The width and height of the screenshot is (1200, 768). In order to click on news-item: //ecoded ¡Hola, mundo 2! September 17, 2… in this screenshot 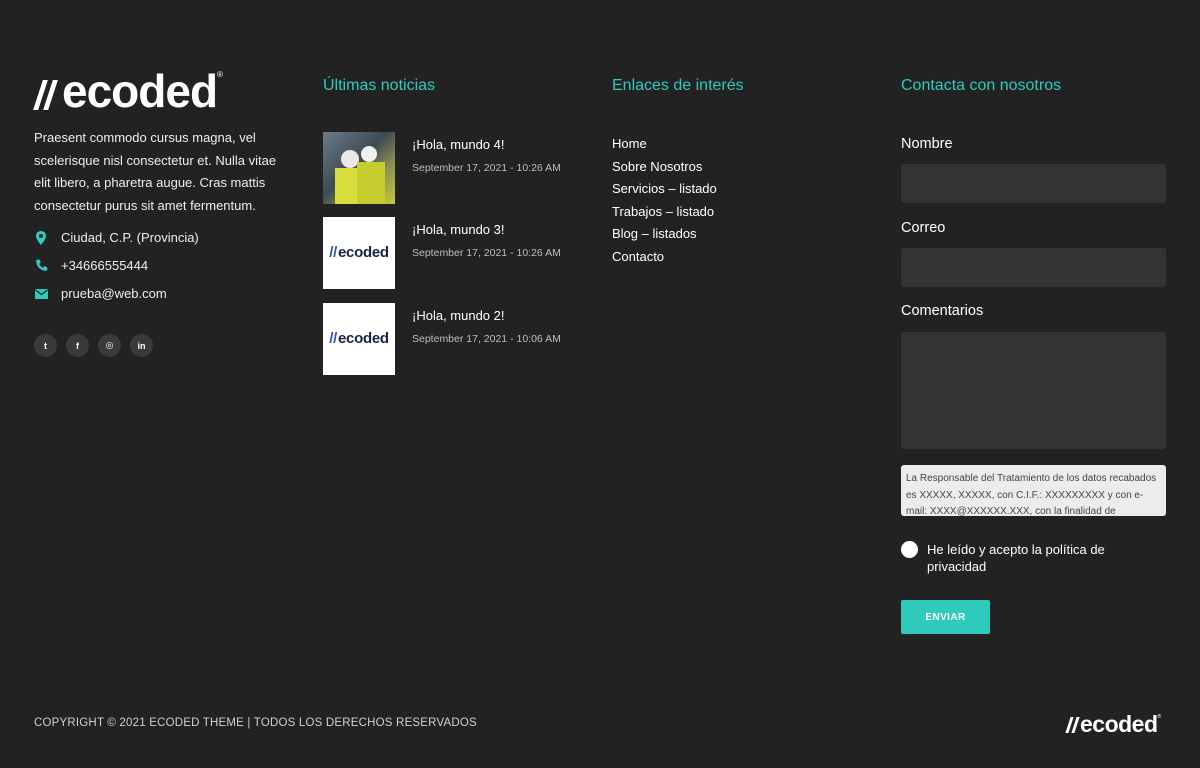, I will do `click(442, 339)`.